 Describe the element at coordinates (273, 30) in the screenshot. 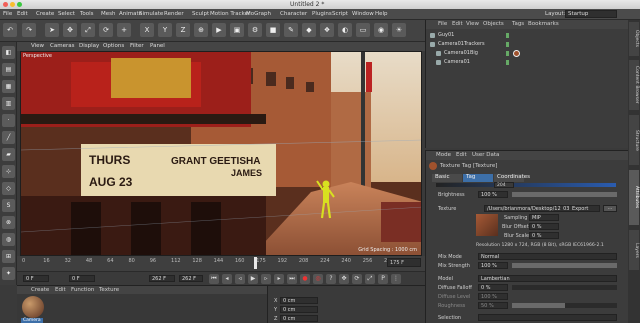

I see `cube-icon: ■` at that location.